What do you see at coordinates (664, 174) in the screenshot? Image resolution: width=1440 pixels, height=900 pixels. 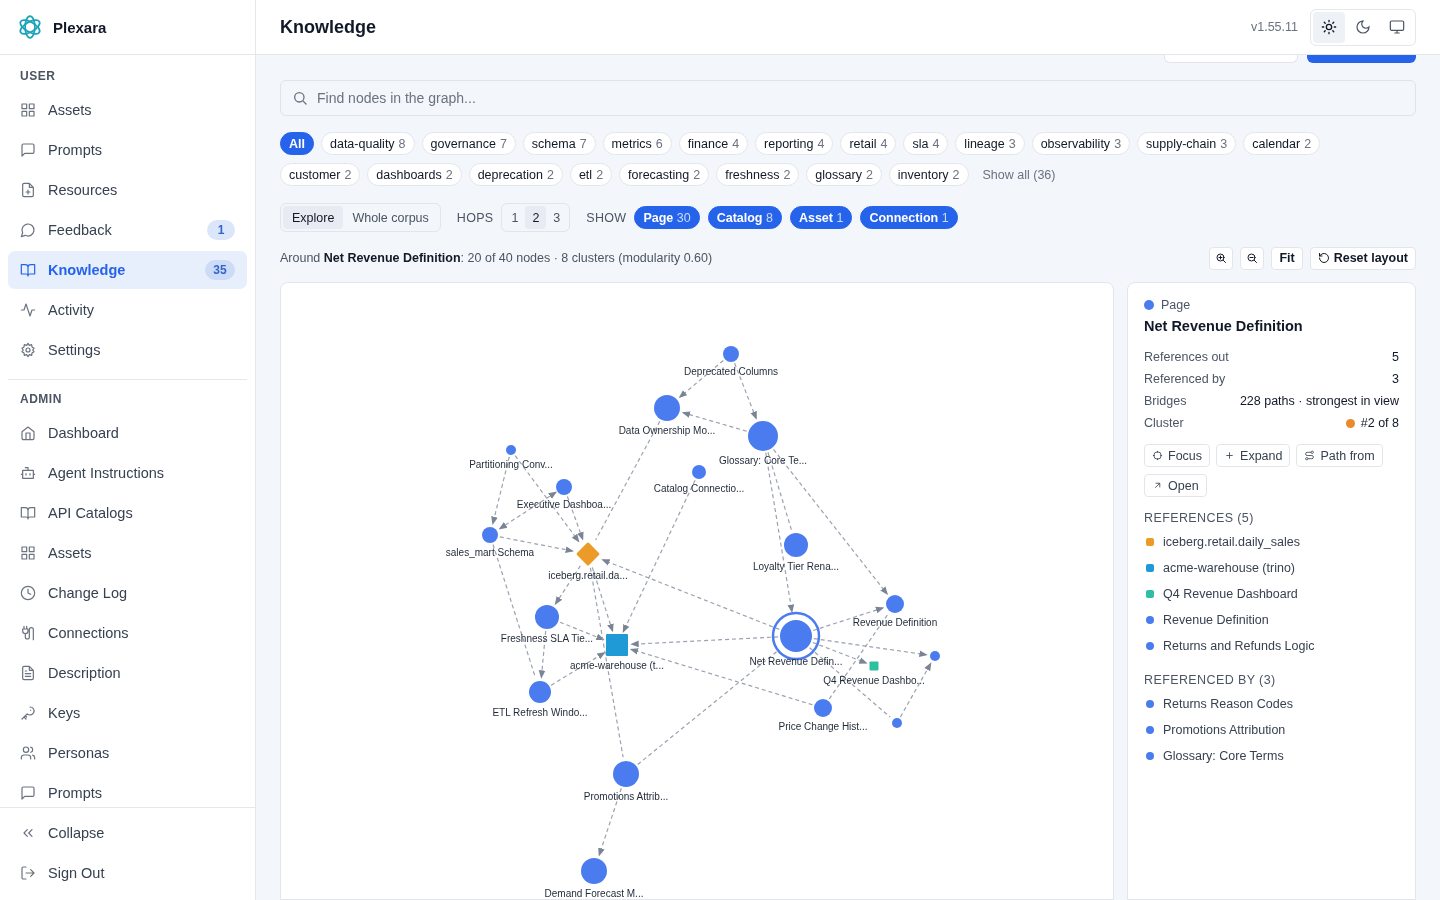 I see `tag-chip: forecasting 2` at bounding box center [664, 174].